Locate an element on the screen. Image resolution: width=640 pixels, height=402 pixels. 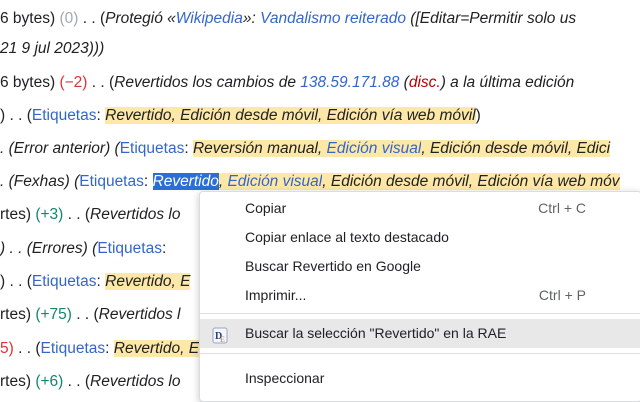
tag-reversion-manual: Reversión manual is located at coordinates (255, 148).